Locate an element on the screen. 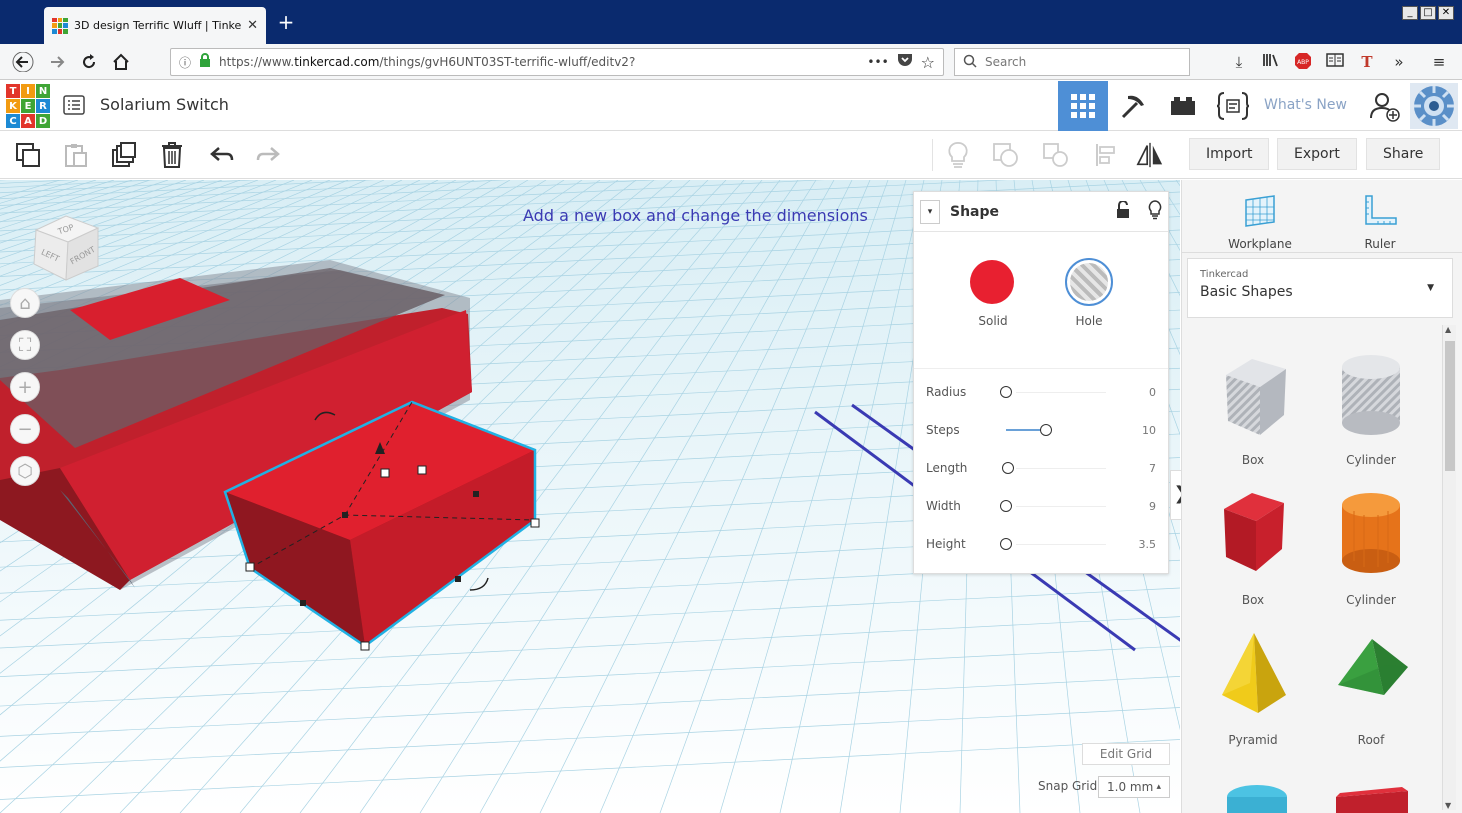  zoom-in-icon: + is located at coordinates (25, 387).